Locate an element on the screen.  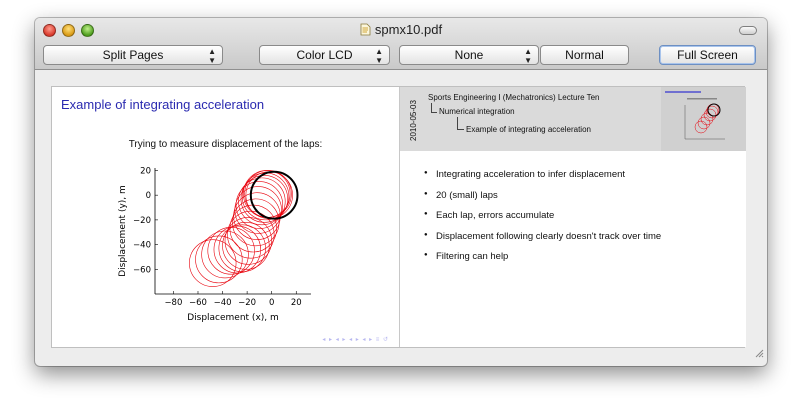
notes-header-line2: Numerical integration is located at coordinates (477, 111).